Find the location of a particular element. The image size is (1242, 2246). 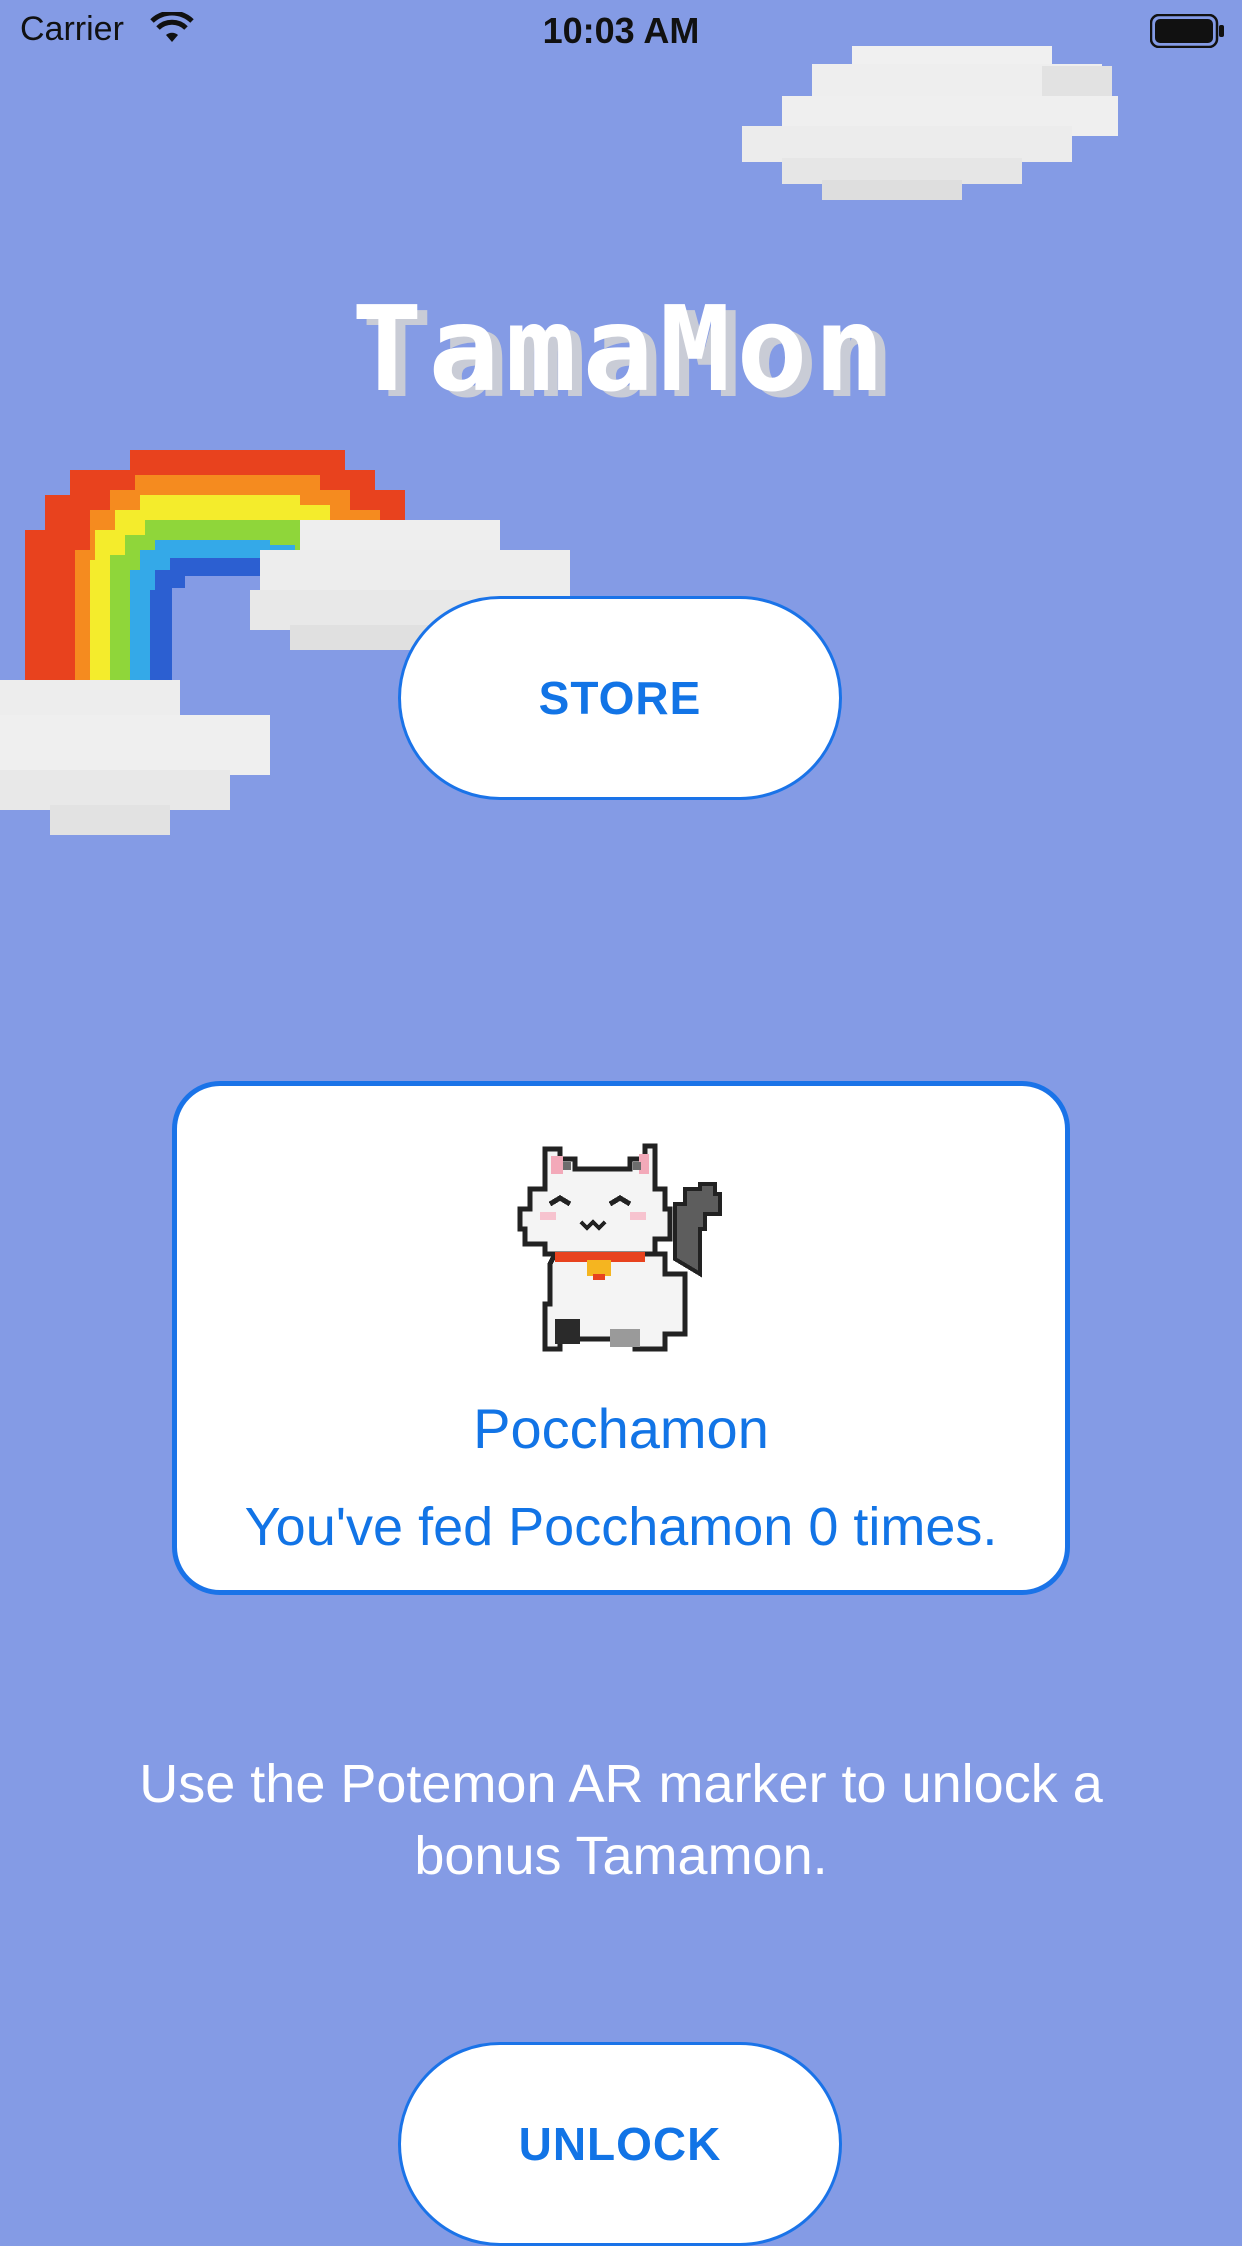

unlock-button-label: UNLOCK is located at coordinates (620, 2144).